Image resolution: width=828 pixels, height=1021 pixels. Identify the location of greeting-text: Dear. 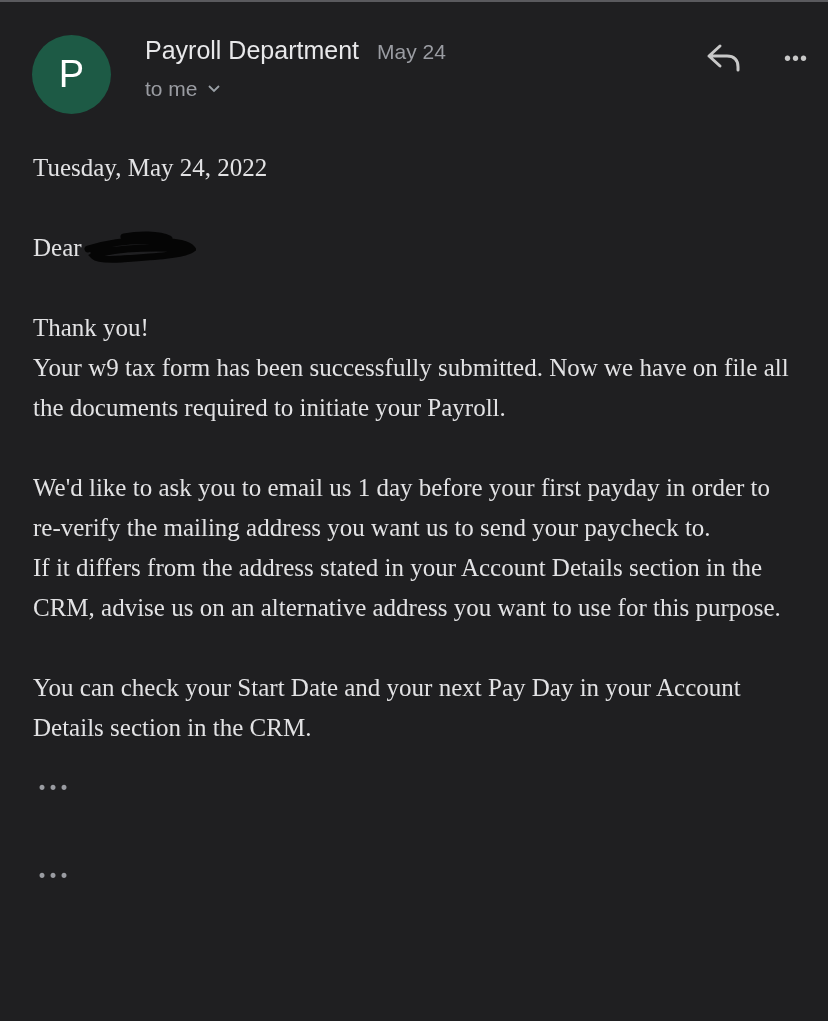
(57, 248).